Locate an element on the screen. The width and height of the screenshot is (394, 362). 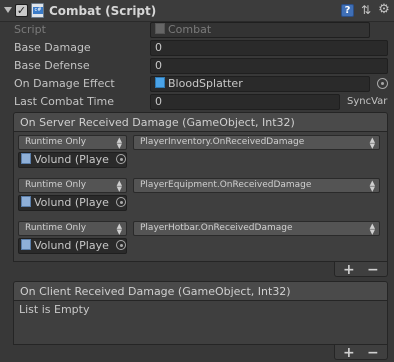
presets-icon: ⇅ is located at coordinates (366, 10).